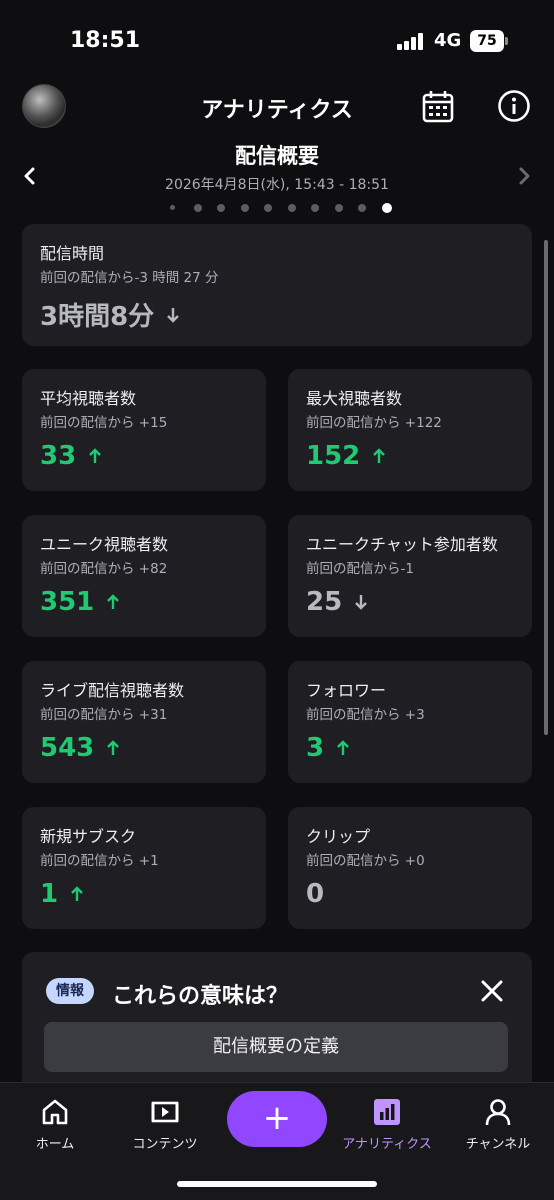  Describe the element at coordinates (104, 715) in the screenshot. I see `card-comparison: 前回の配信から +31` at that location.